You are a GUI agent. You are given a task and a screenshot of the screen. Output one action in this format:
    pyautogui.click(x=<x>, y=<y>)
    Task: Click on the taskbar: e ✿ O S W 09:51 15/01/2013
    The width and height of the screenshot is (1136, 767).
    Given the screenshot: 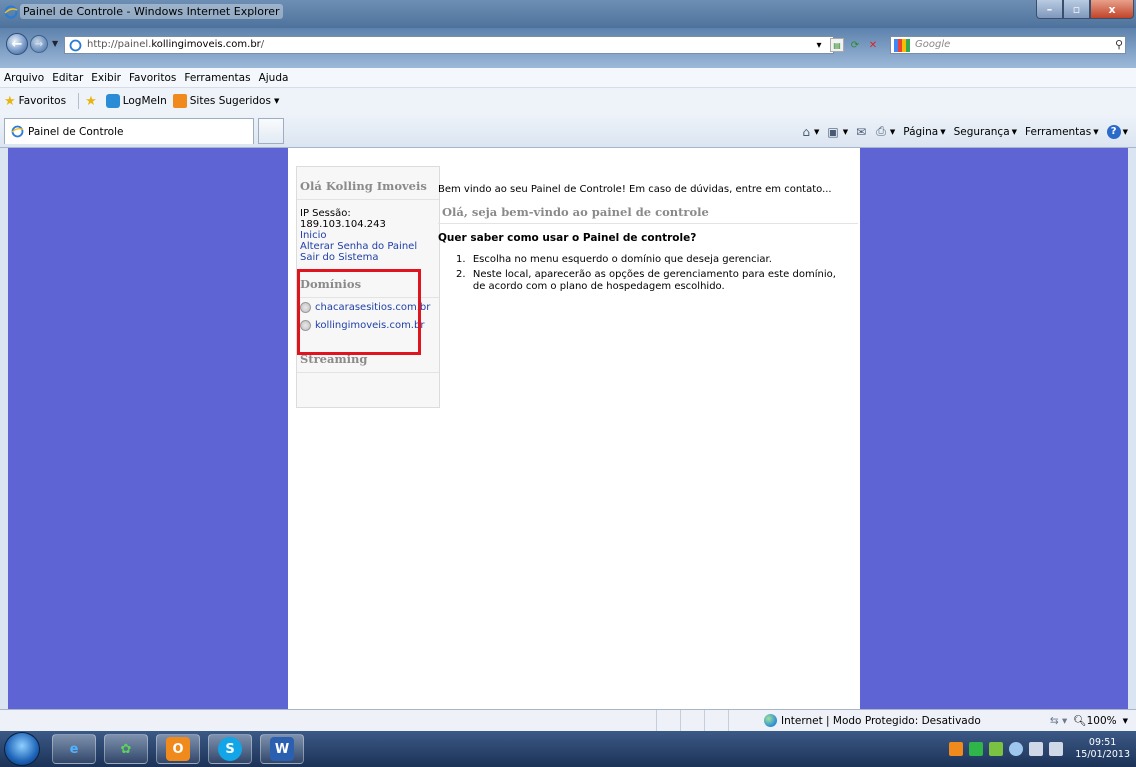 What is the action you would take?
    pyautogui.click(x=568, y=749)
    